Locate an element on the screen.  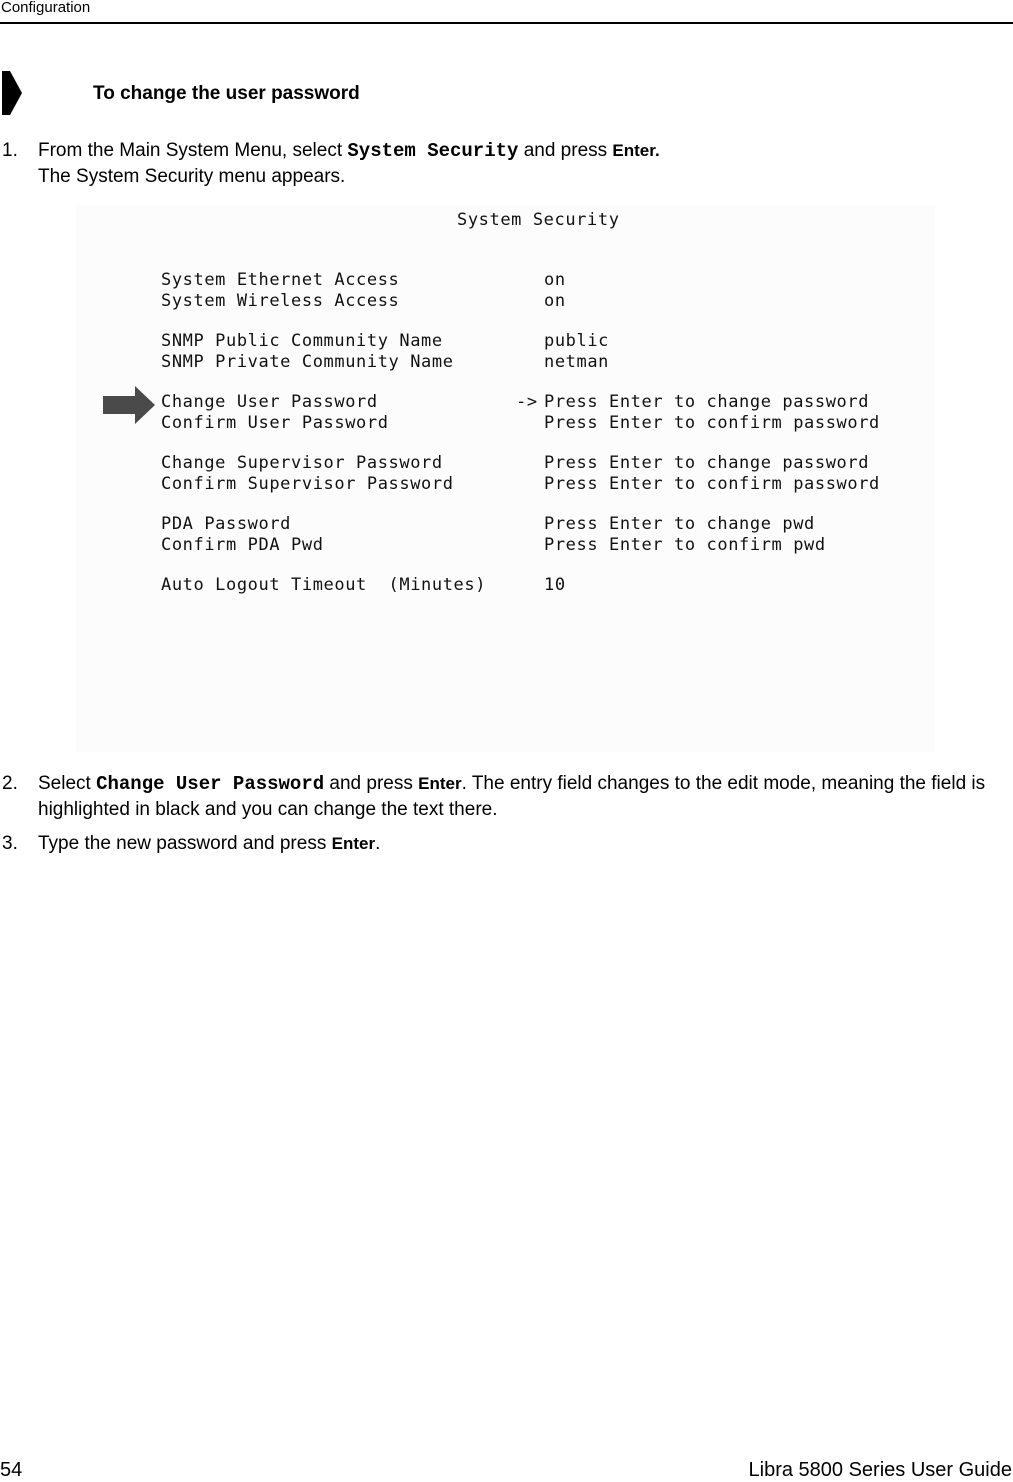
procedure-arrow-icon is located at coordinates (12, 93).